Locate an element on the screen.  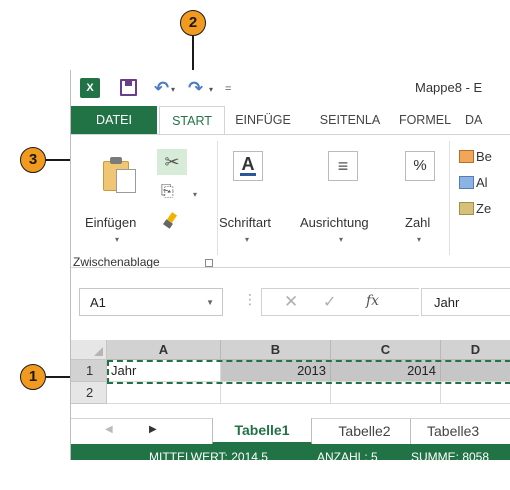
copy-icon: ⎘ is located at coordinates (167, 192).